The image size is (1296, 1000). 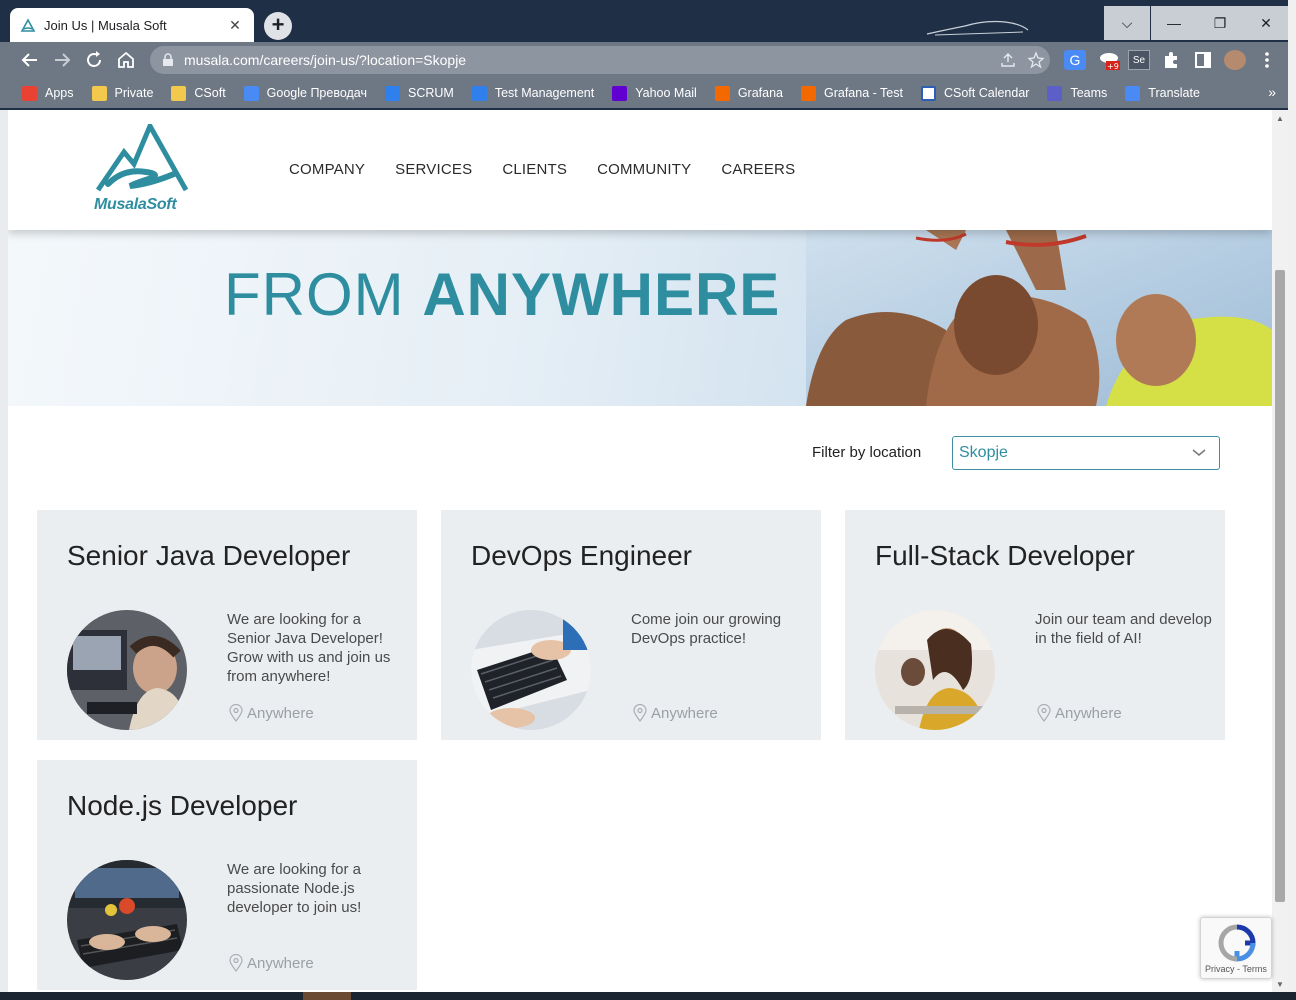 What do you see at coordinates (1133, 93) in the screenshot?
I see `translate-icon` at bounding box center [1133, 93].